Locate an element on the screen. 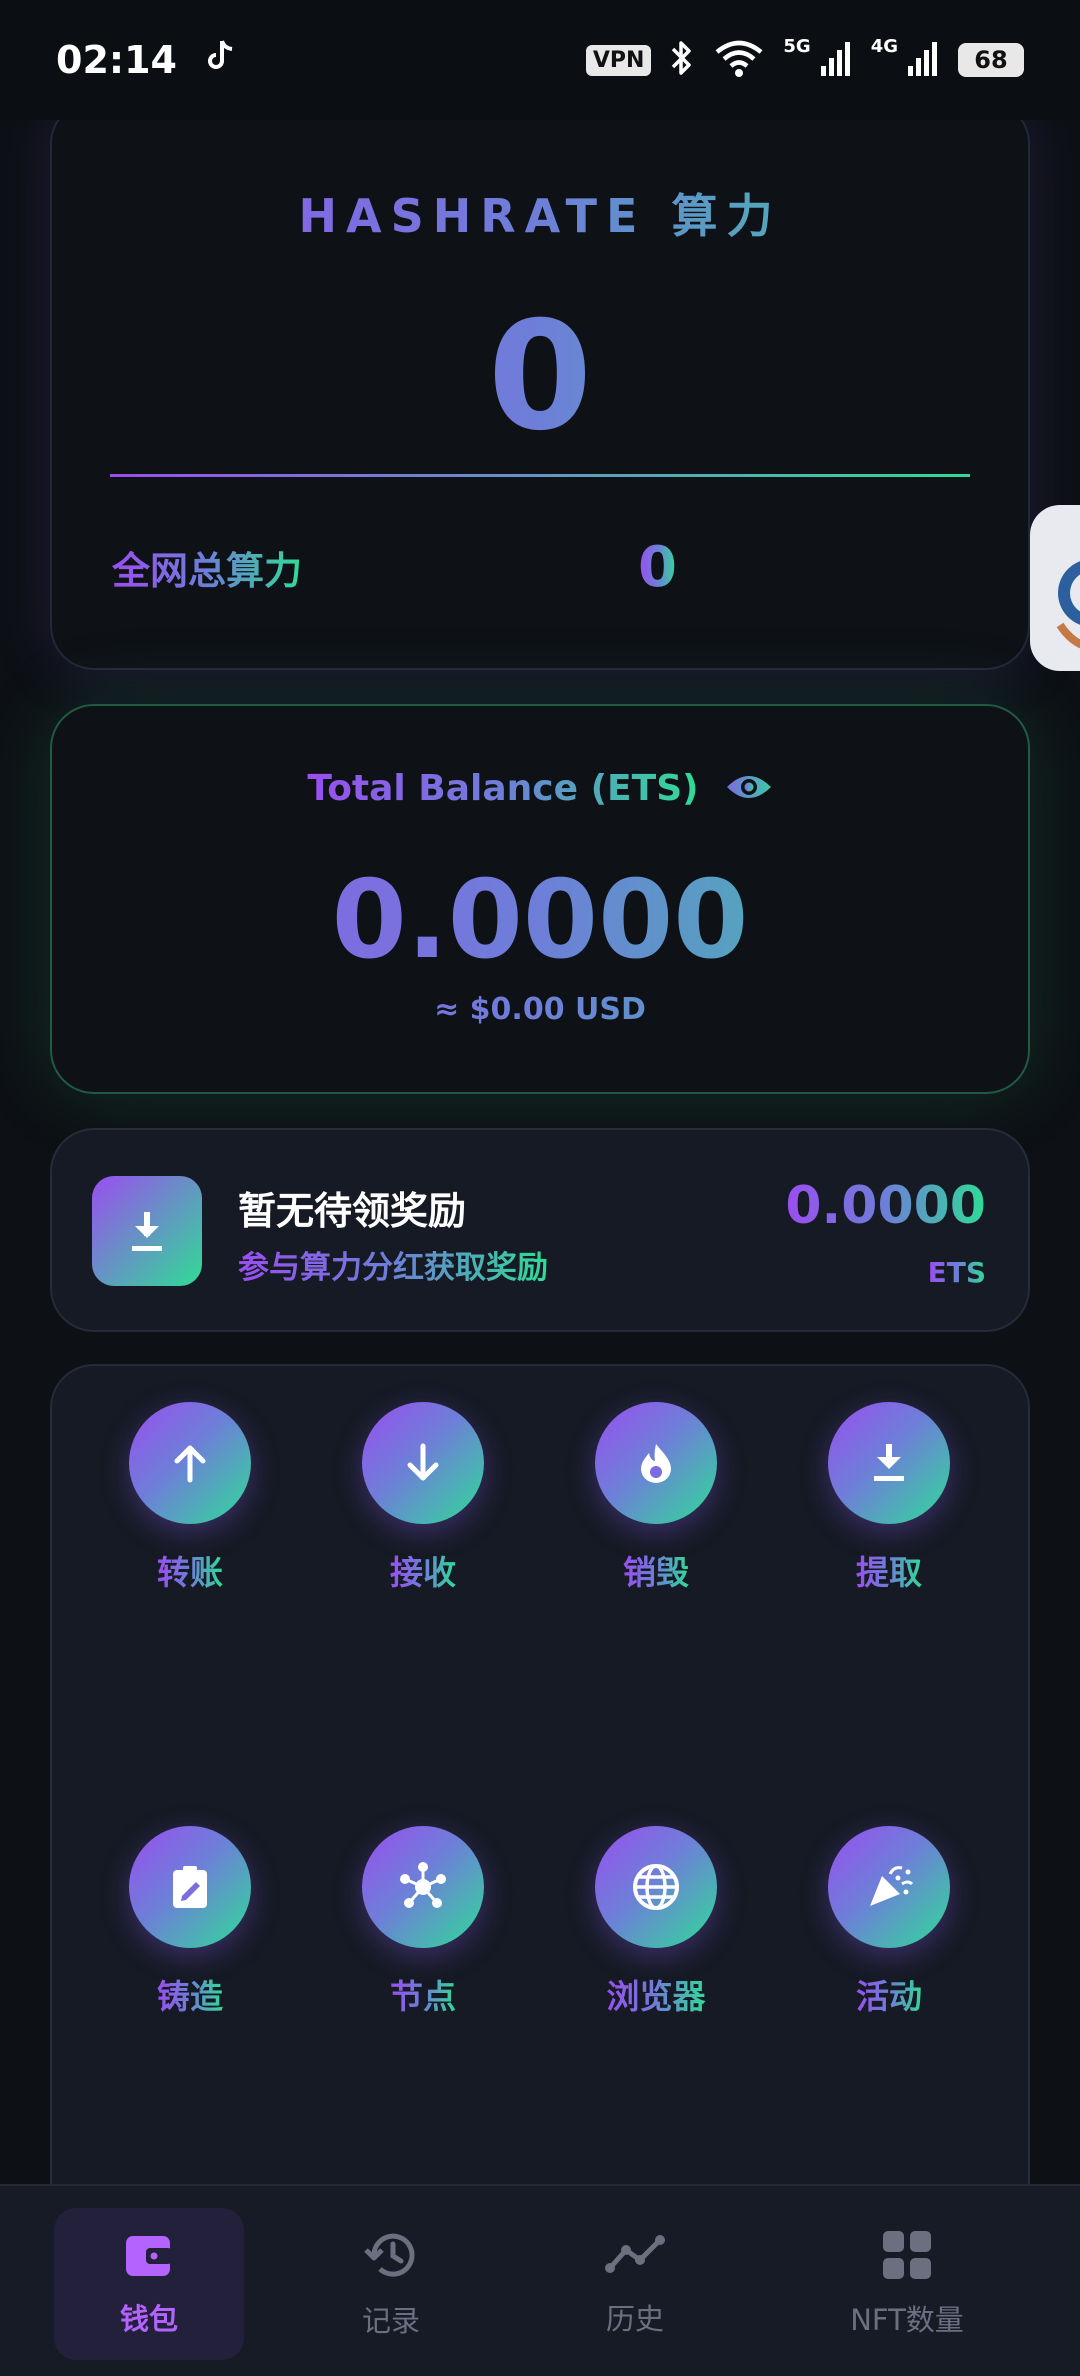 The height and width of the screenshot is (2376, 1080). arrow-down-icon is located at coordinates (423, 1463).